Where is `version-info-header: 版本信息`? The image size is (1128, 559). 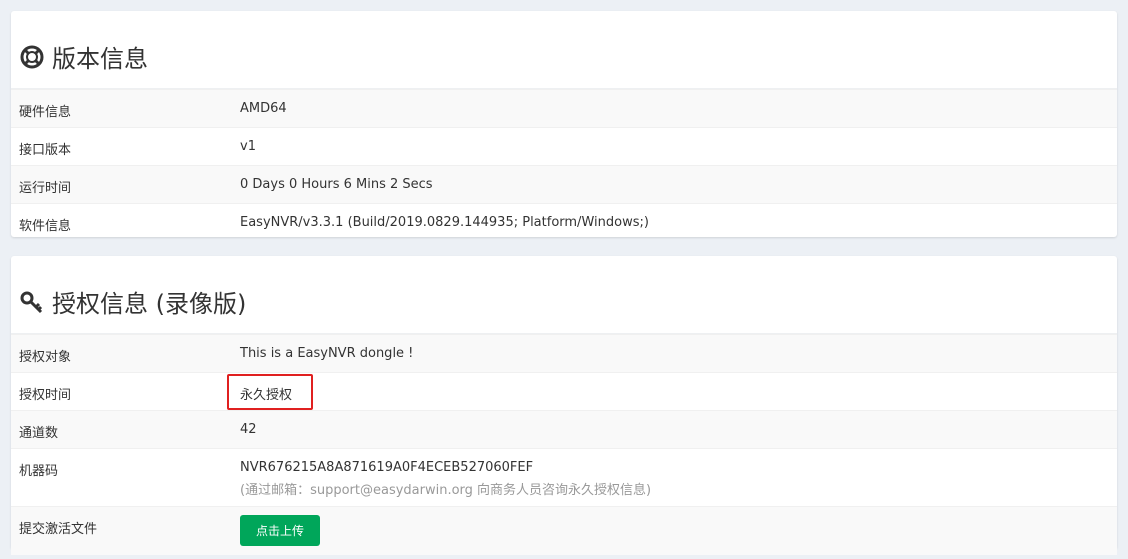
version-info-header: 版本信息 is located at coordinates (564, 50).